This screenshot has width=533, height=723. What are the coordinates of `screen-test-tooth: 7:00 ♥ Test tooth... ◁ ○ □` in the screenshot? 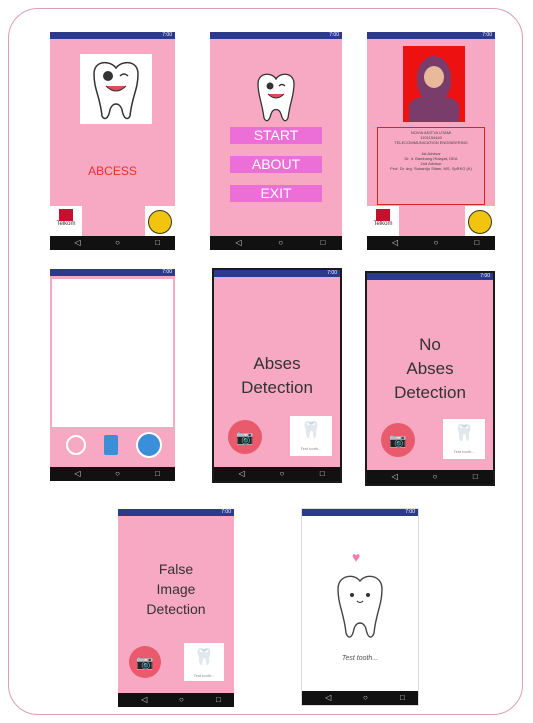 It's located at (360, 607).